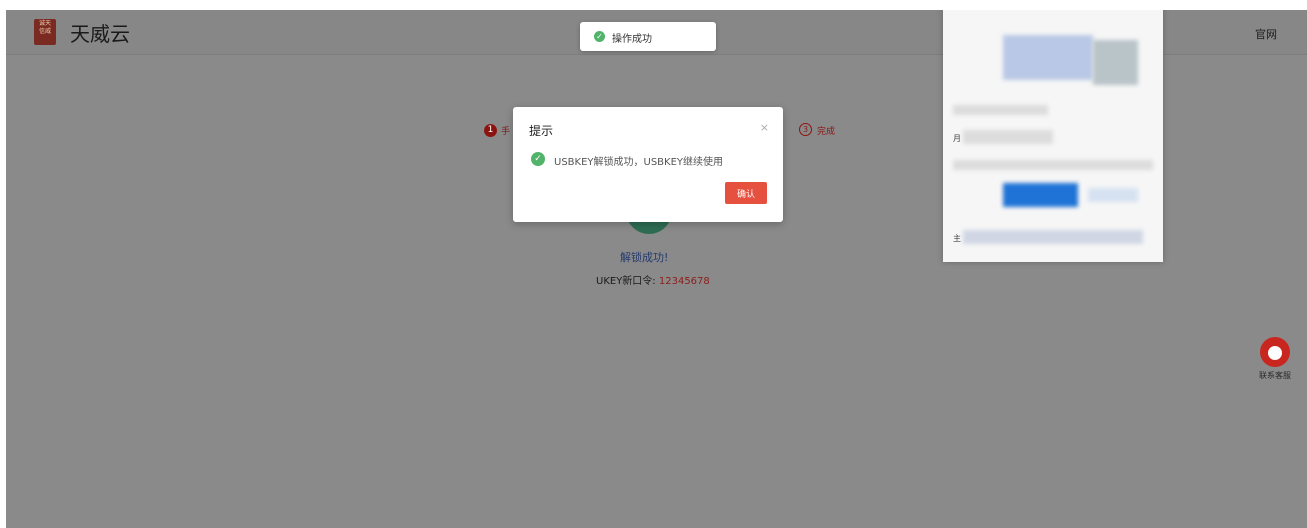 The width and height of the screenshot is (1307, 528). I want to click on official-site-link: 官网, so click(1266, 34).